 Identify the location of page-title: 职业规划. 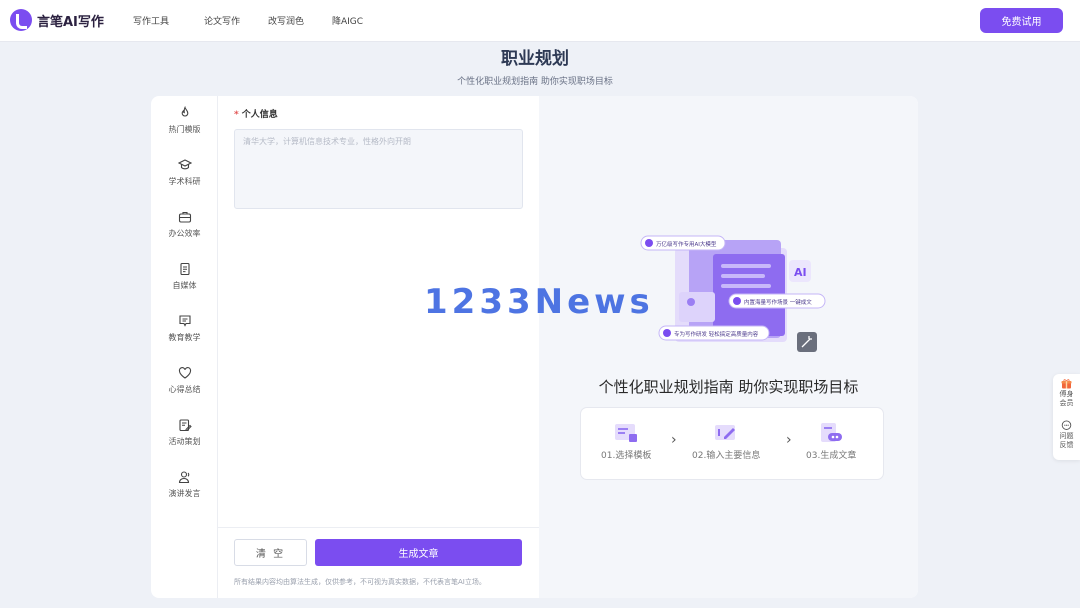
(535, 59).